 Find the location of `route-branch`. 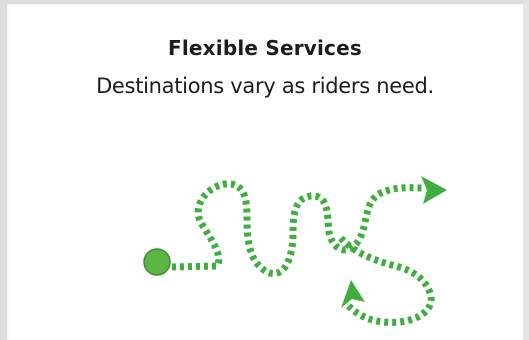

route-branch is located at coordinates (386, 280).